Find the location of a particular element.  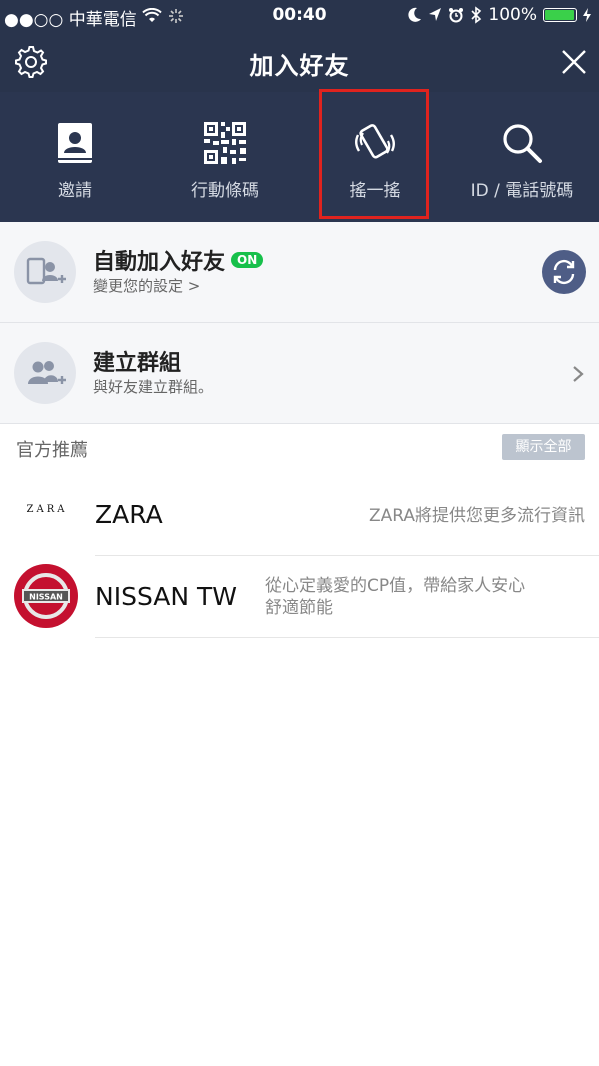

auto-add-title: 自動加入好友 ON is located at coordinates (178, 260).